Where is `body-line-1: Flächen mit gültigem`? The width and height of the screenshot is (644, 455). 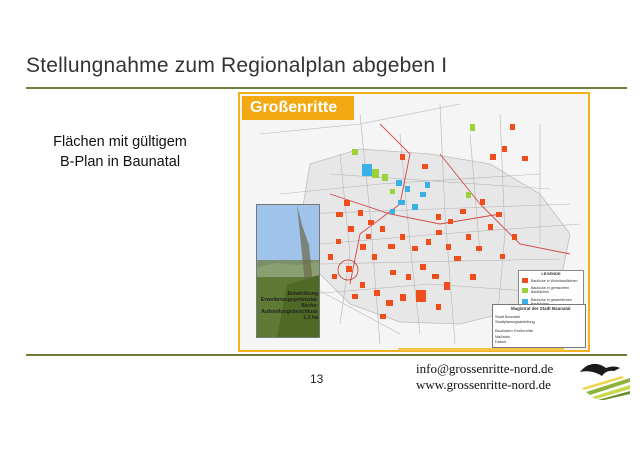 body-line-1: Flächen mit gültigem is located at coordinates (120, 142).